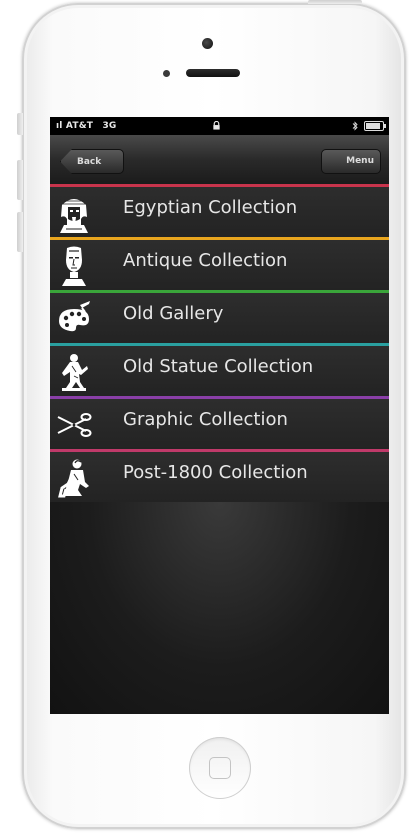 The width and height of the screenshot is (409, 836). I want to click on navigation-bar: Back Menu, so click(219, 159).